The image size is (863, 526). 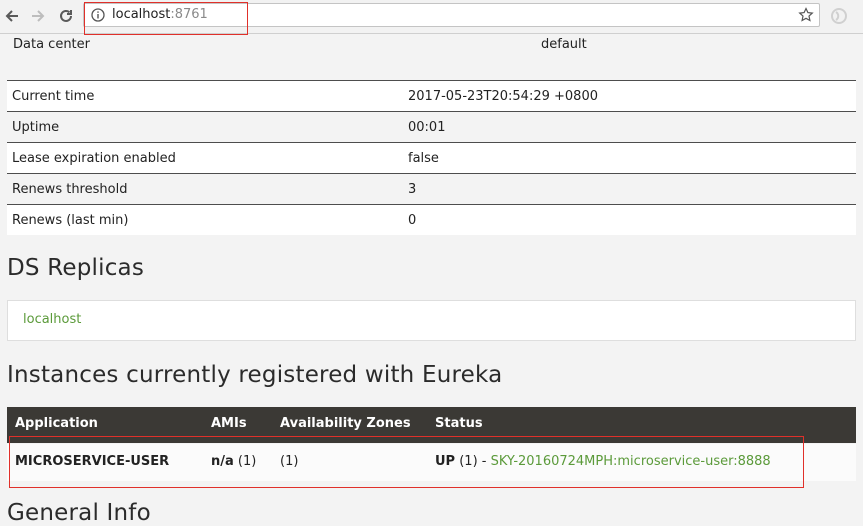 What do you see at coordinates (92, 461) in the screenshot?
I see `application-name: MICROSERVICE-USER` at bounding box center [92, 461].